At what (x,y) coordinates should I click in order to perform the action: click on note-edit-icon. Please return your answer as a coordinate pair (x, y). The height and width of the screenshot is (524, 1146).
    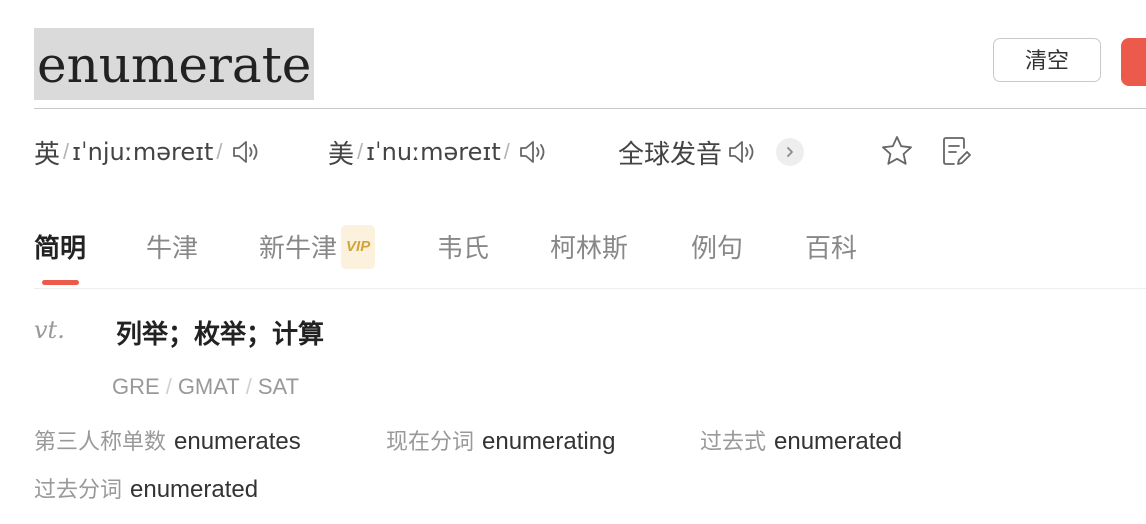
    Looking at the image, I should click on (956, 151).